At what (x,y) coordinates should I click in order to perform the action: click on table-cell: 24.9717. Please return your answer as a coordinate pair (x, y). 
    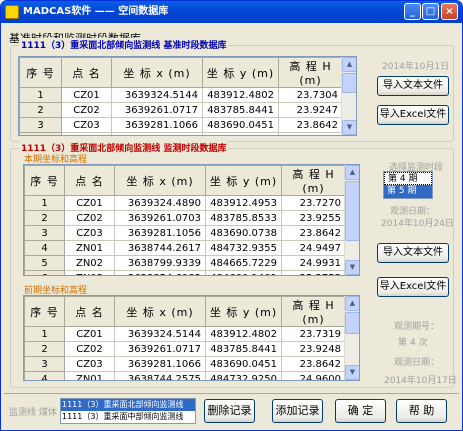
    Looking at the image, I should click on (310, 133).